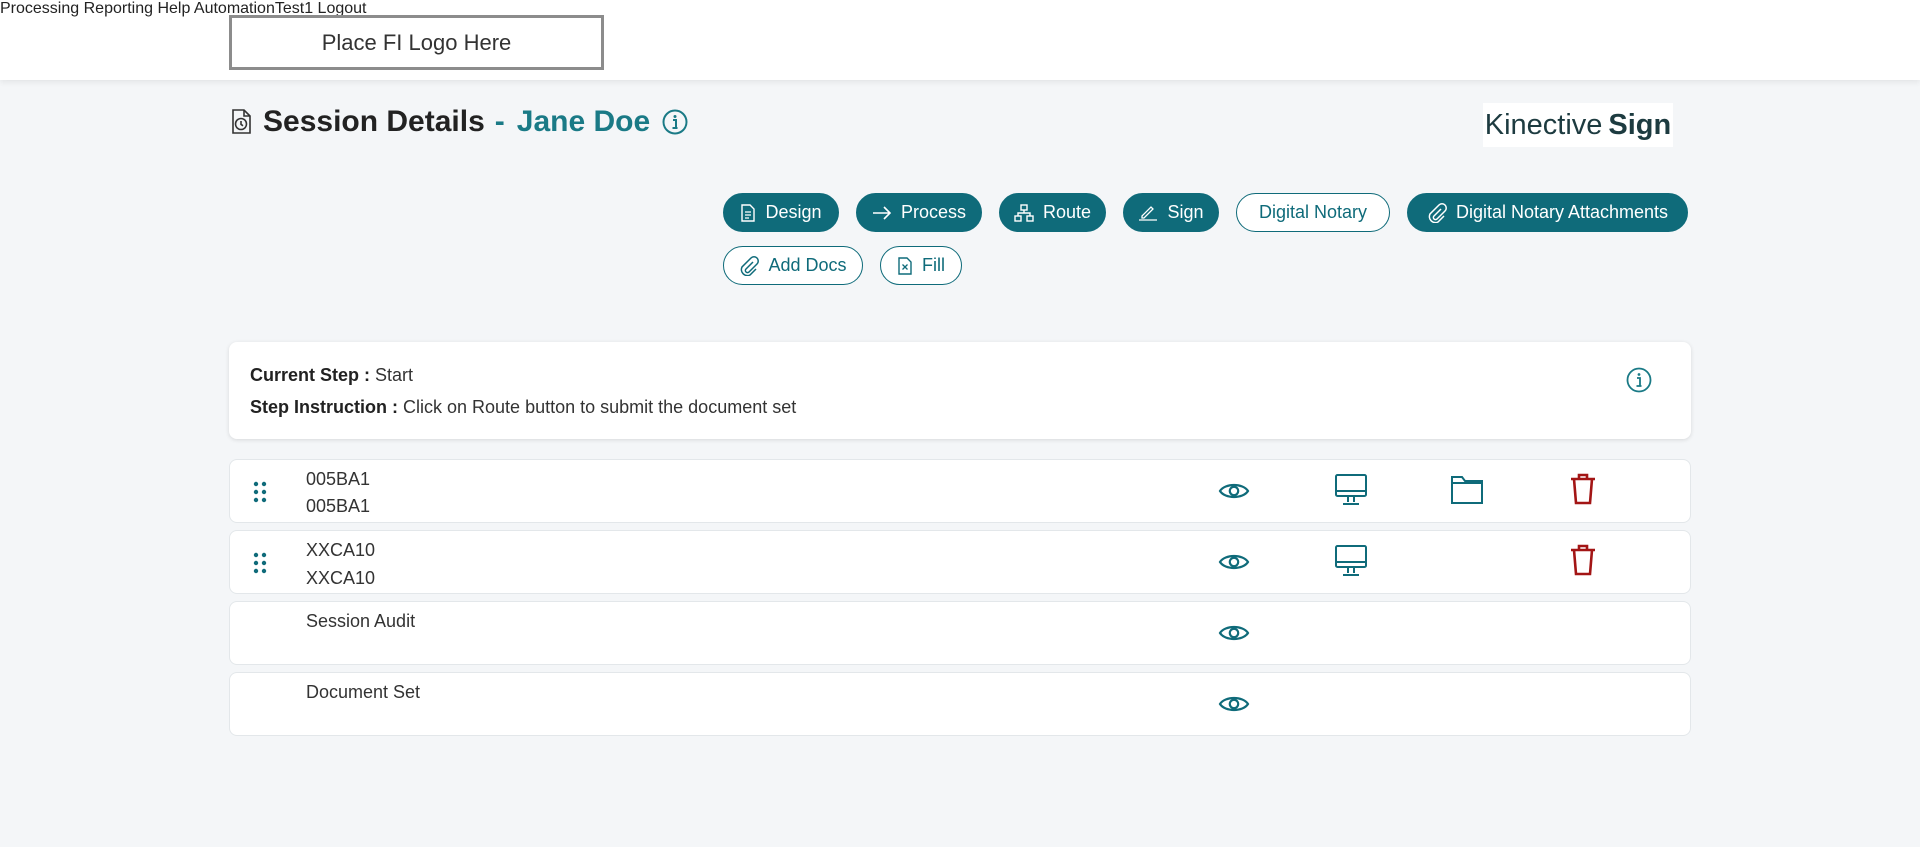 Image resolution: width=1920 pixels, height=847 pixels. What do you see at coordinates (1562, 212) in the screenshot?
I see `digital-notary-attachments-label: Digital Notary Attachments` at bounding box center [1562, 212].